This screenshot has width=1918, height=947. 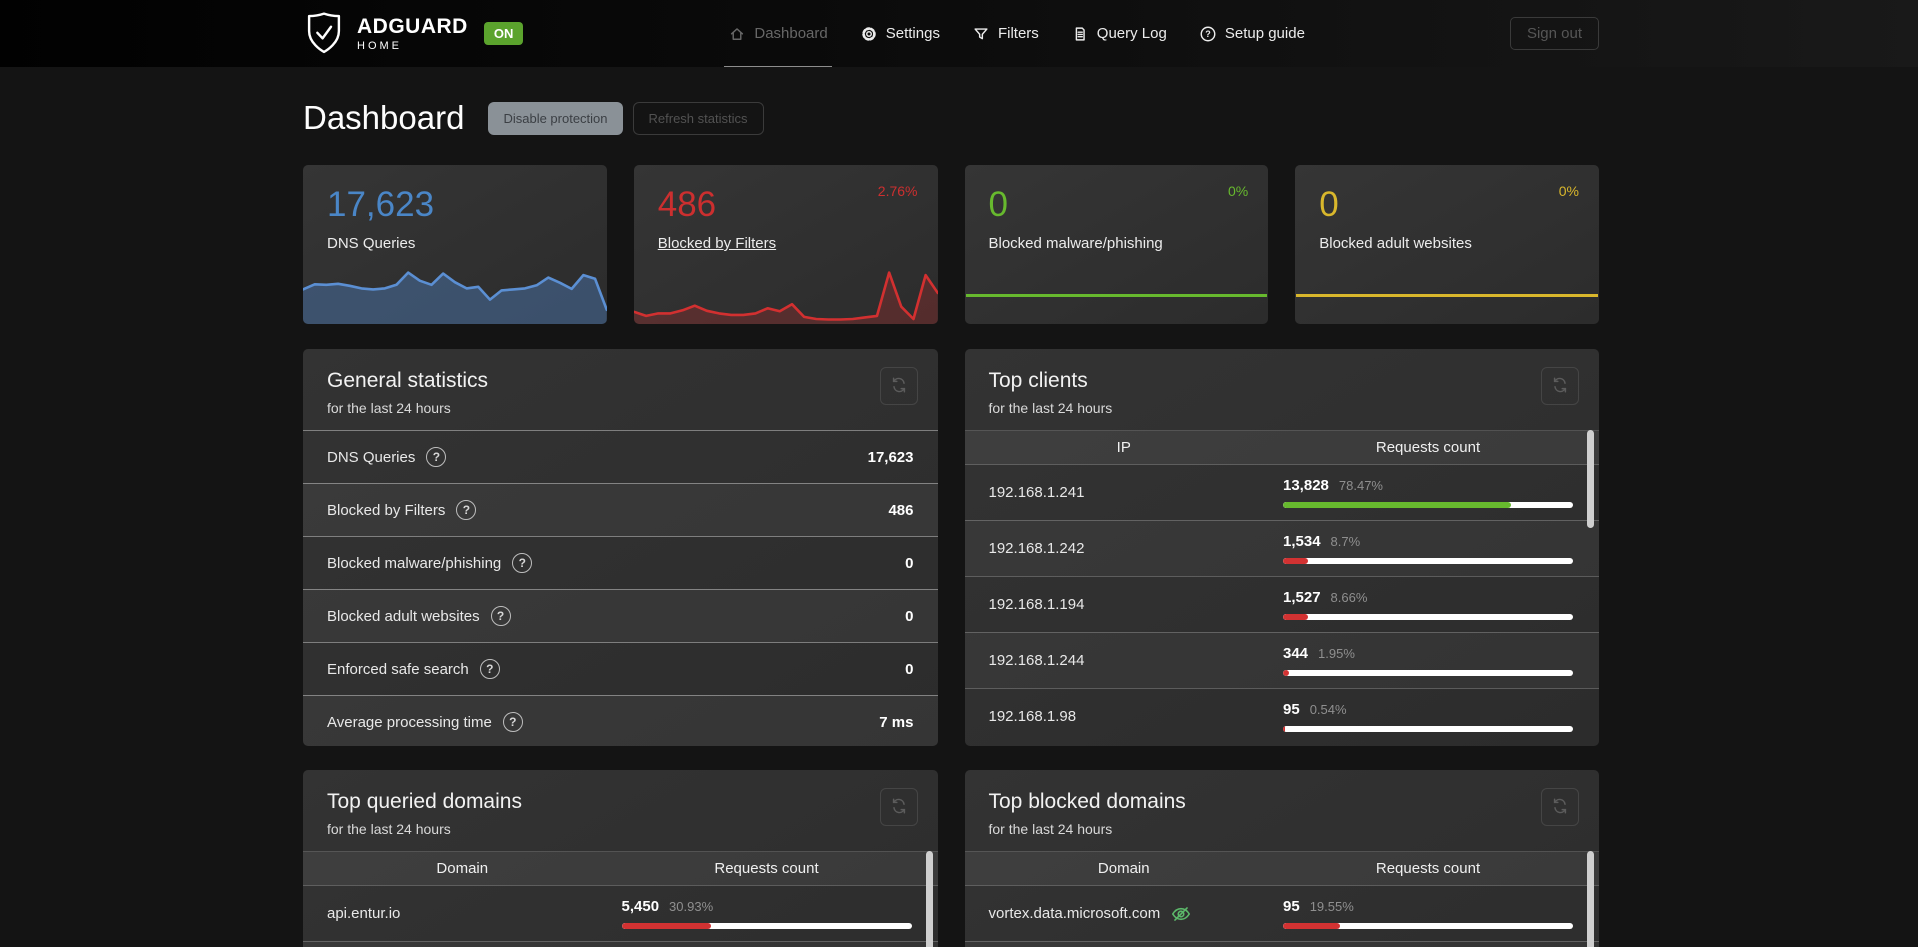 What do you see at coordinates (691, 906) in the screenshot?
I see `request-percent: 30.93%` at bounding box center [691, 906].